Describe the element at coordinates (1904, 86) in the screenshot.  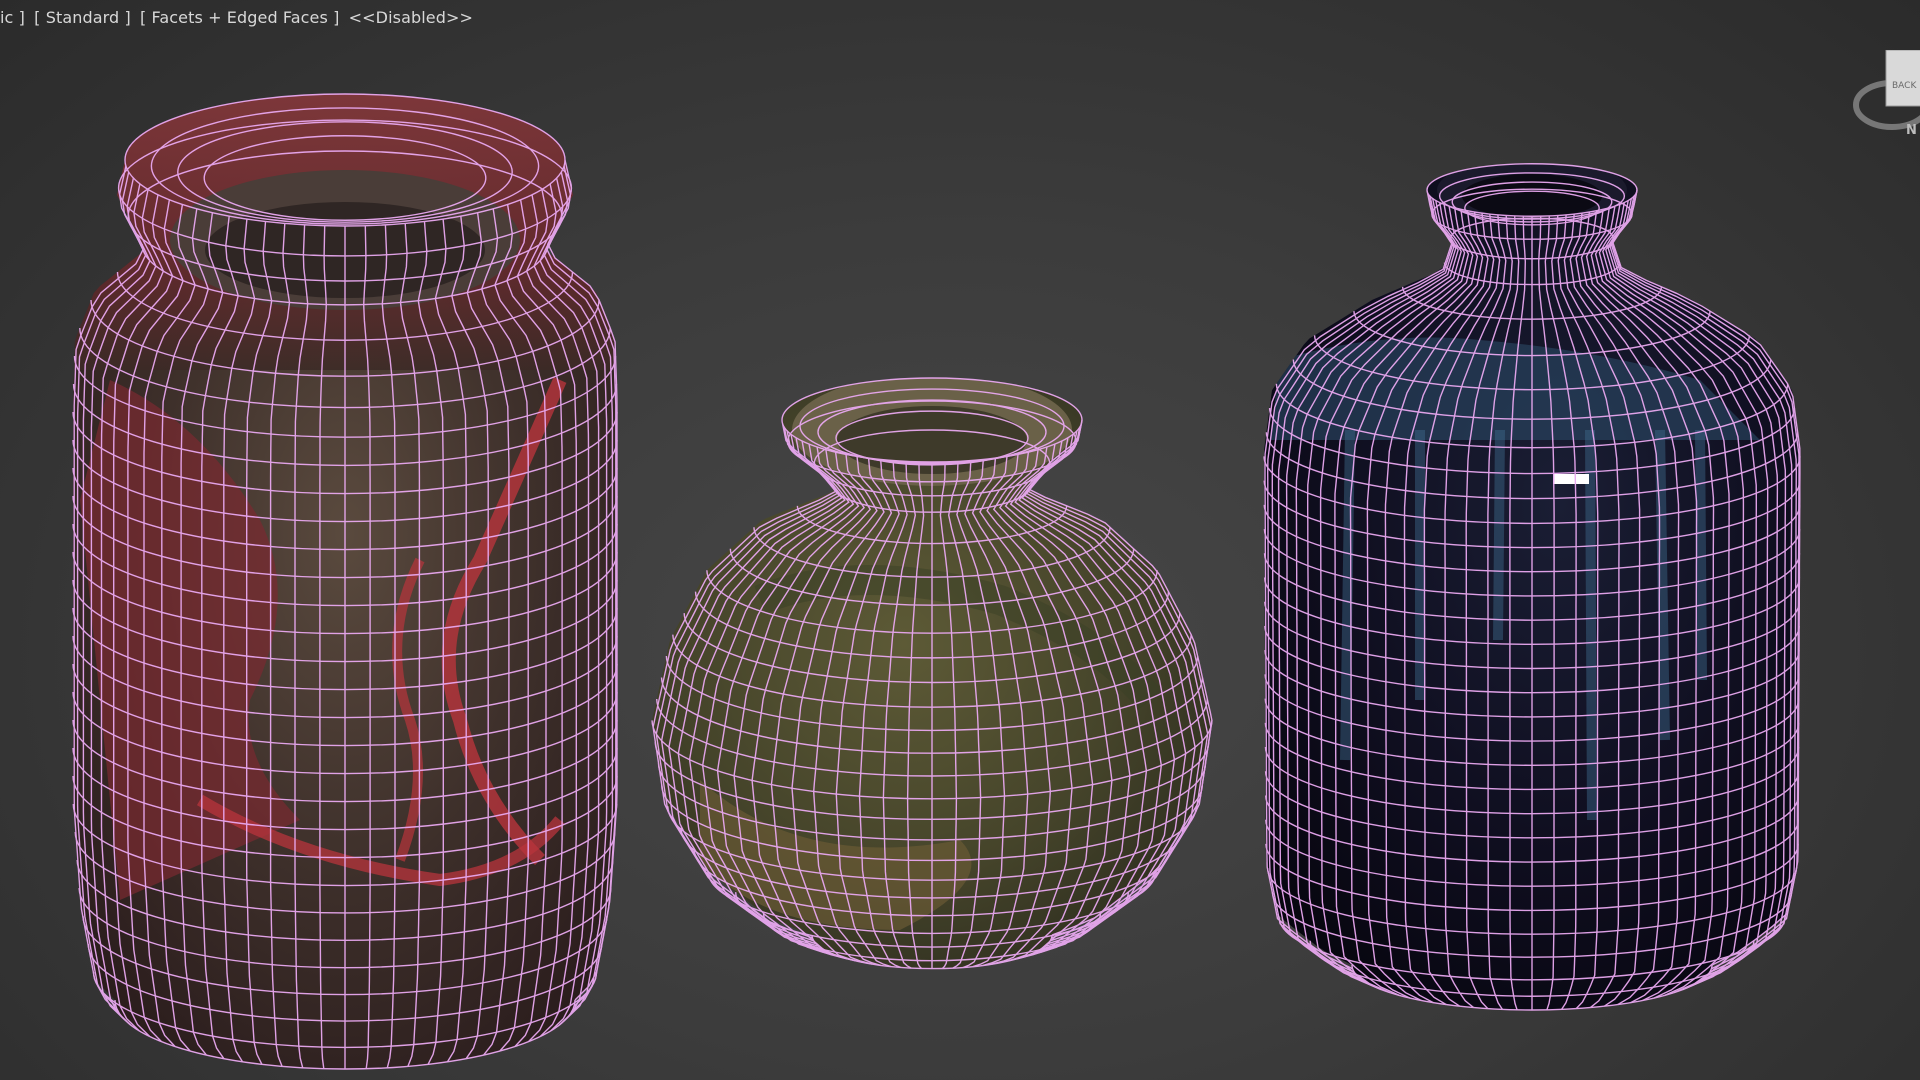
I see `viewcube-face-label: BACK` at that location.